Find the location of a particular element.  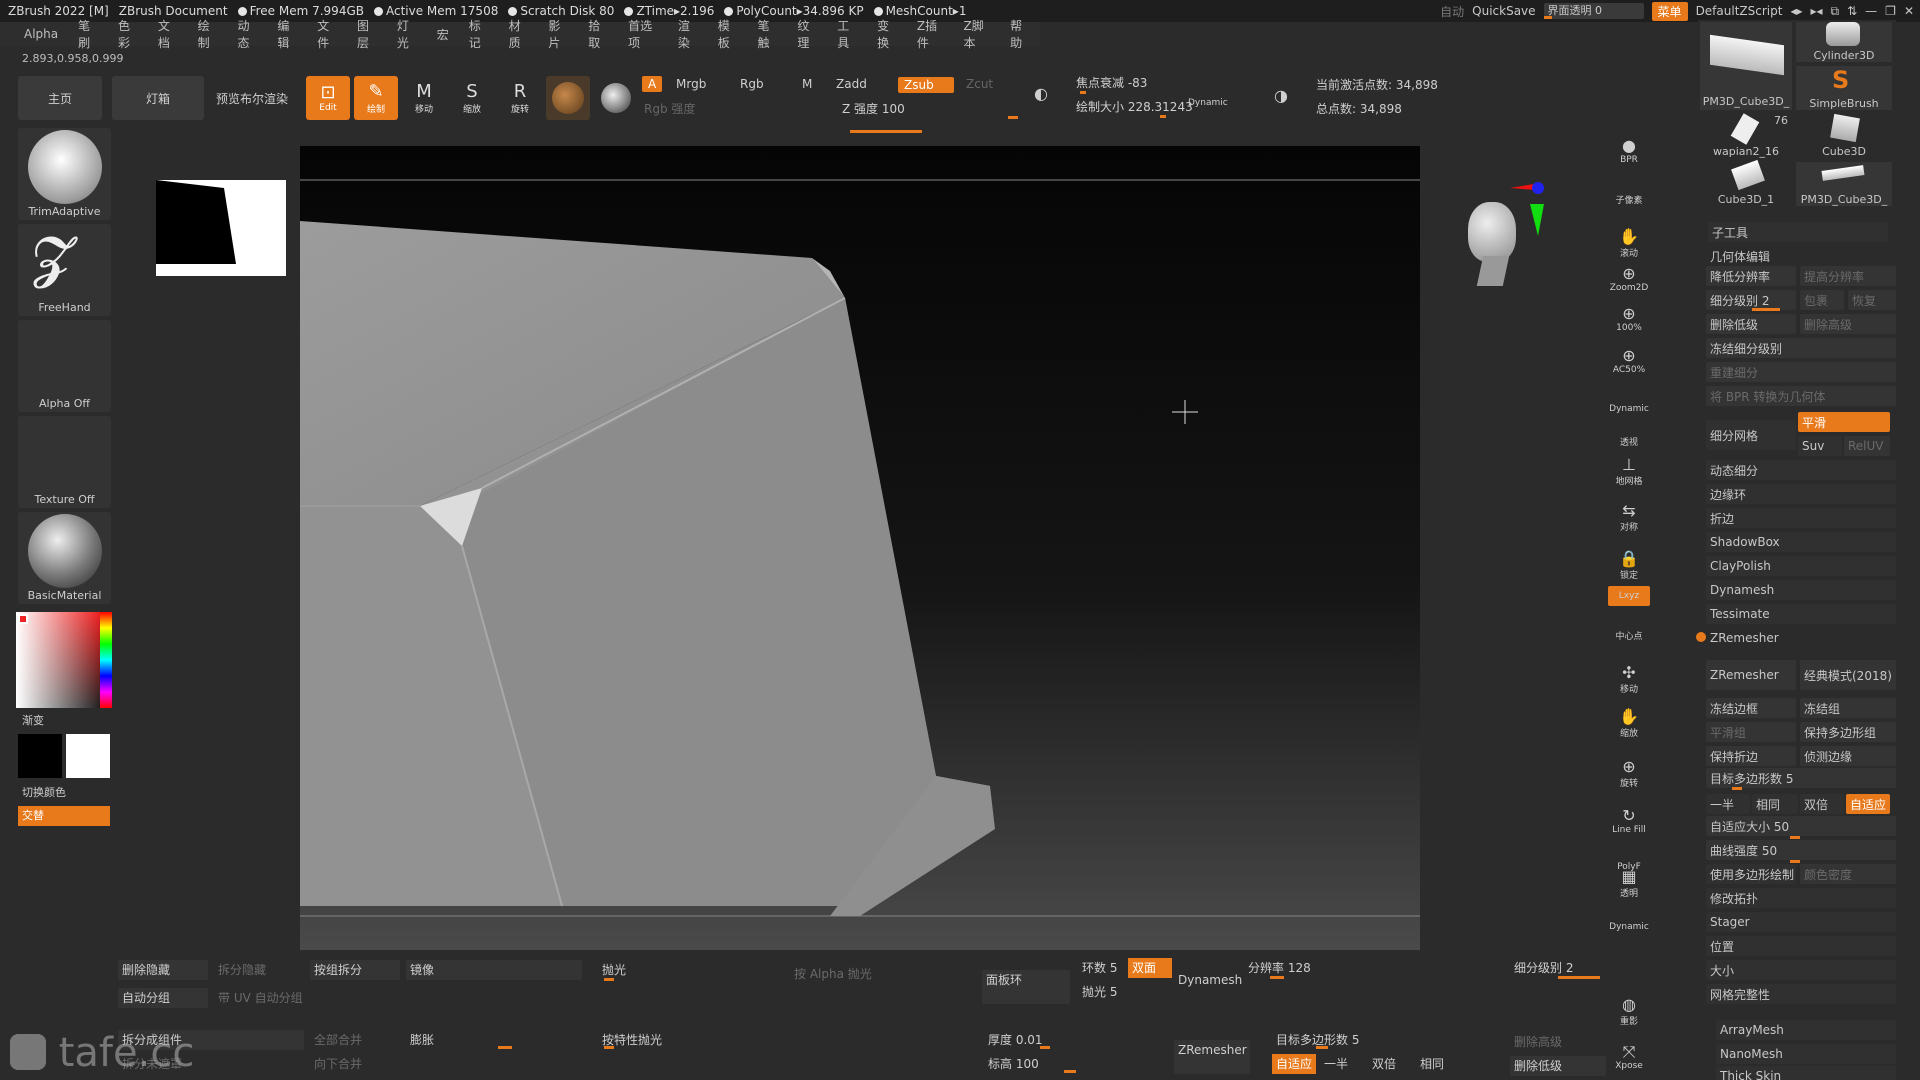

bottom-loops: 环数 5 is located at coordinates (1100, 968).